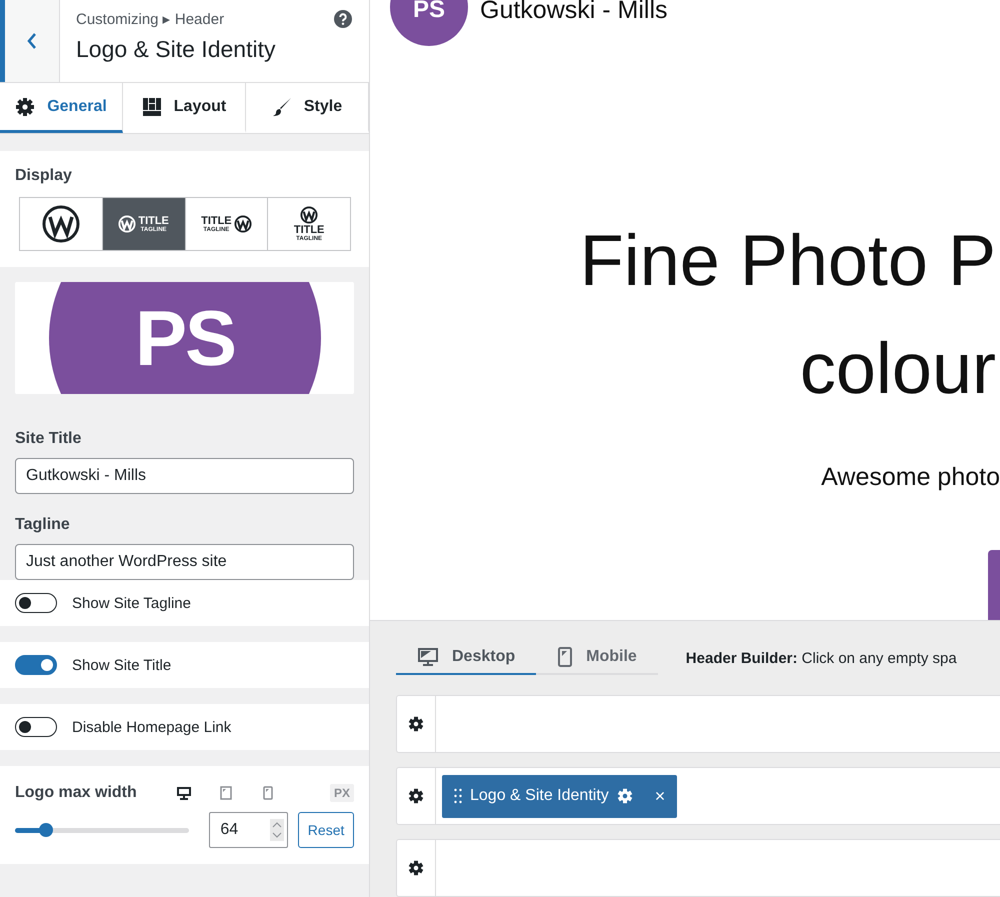 The width and height of the screenshot is (1000, 897). I want to click on toggle-label: Show Site Tagline, so click(131, 603).